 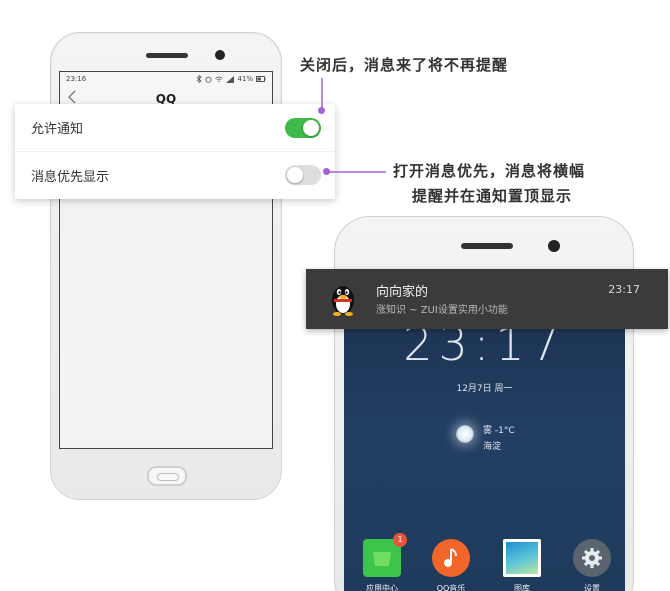 I want to click on allow-notifications-label: 允许通知, so click(x=57, y=129).